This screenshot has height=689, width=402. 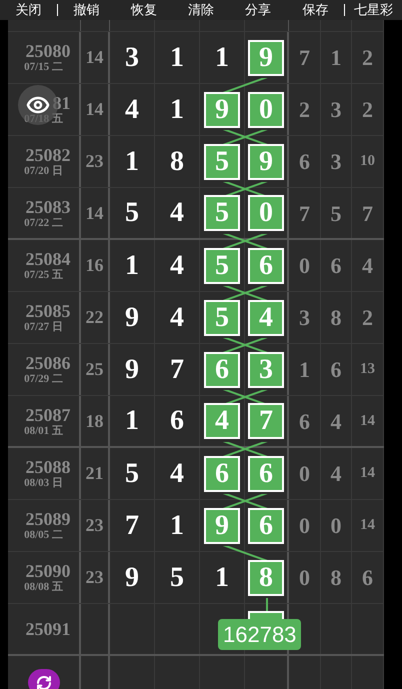 What do you see at coordinates (266, 370) in the screenshot?
I see `highlighted-digit: 3` at bounding box center [266, 370].